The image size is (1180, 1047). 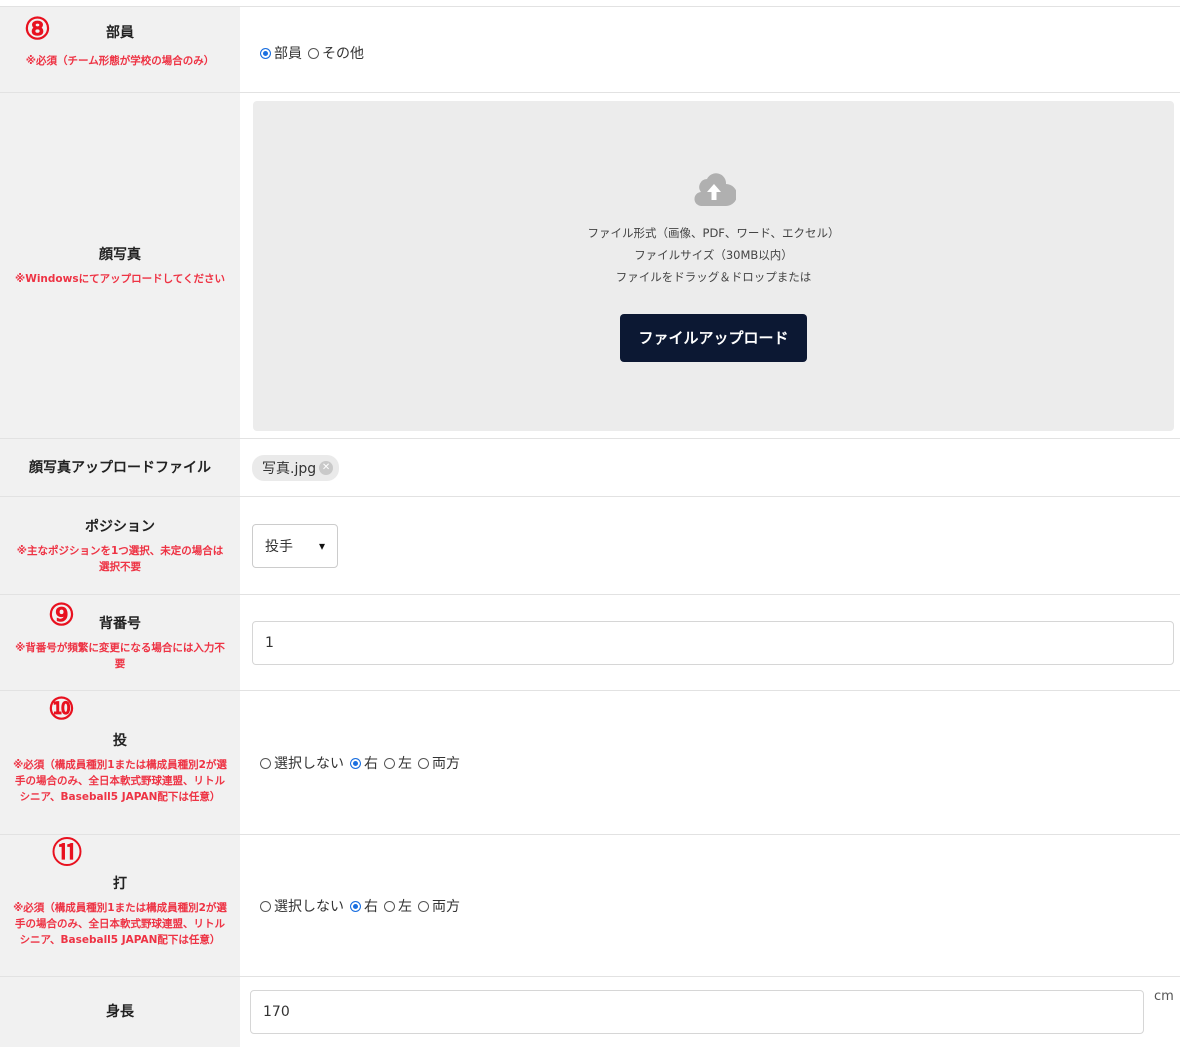 What do you see at coordinates (120, 266) in the screenshot?
I see `label-cell-photo: 顔写真 ※Windowsにてアップロードしてください` at bounding box center [120, 266].